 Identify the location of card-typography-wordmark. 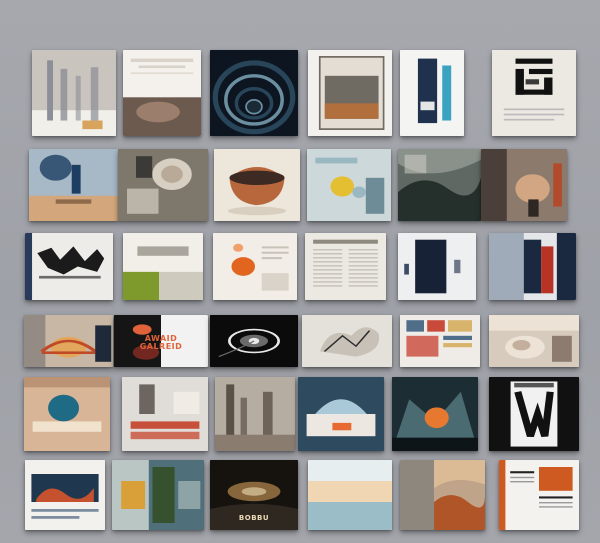
(69, 266).